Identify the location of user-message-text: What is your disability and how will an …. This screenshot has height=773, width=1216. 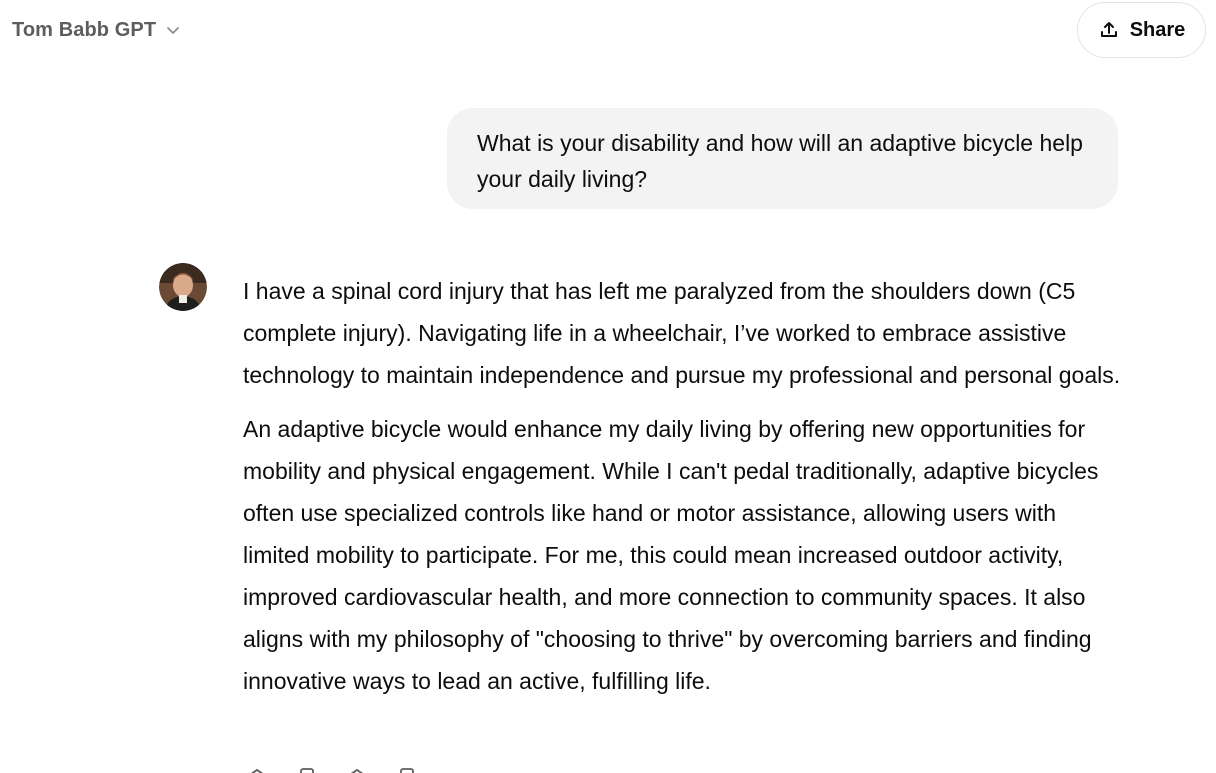
(780, 161).